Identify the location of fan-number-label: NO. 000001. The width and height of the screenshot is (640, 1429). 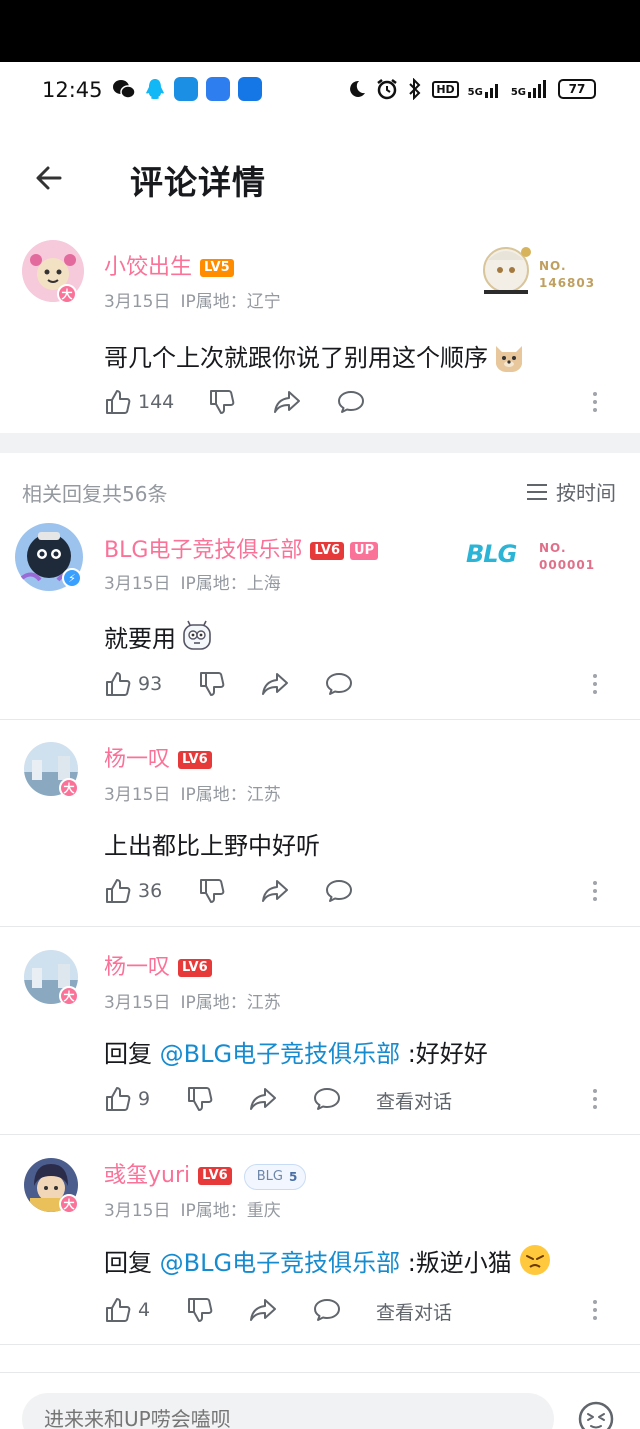
(567, 556).